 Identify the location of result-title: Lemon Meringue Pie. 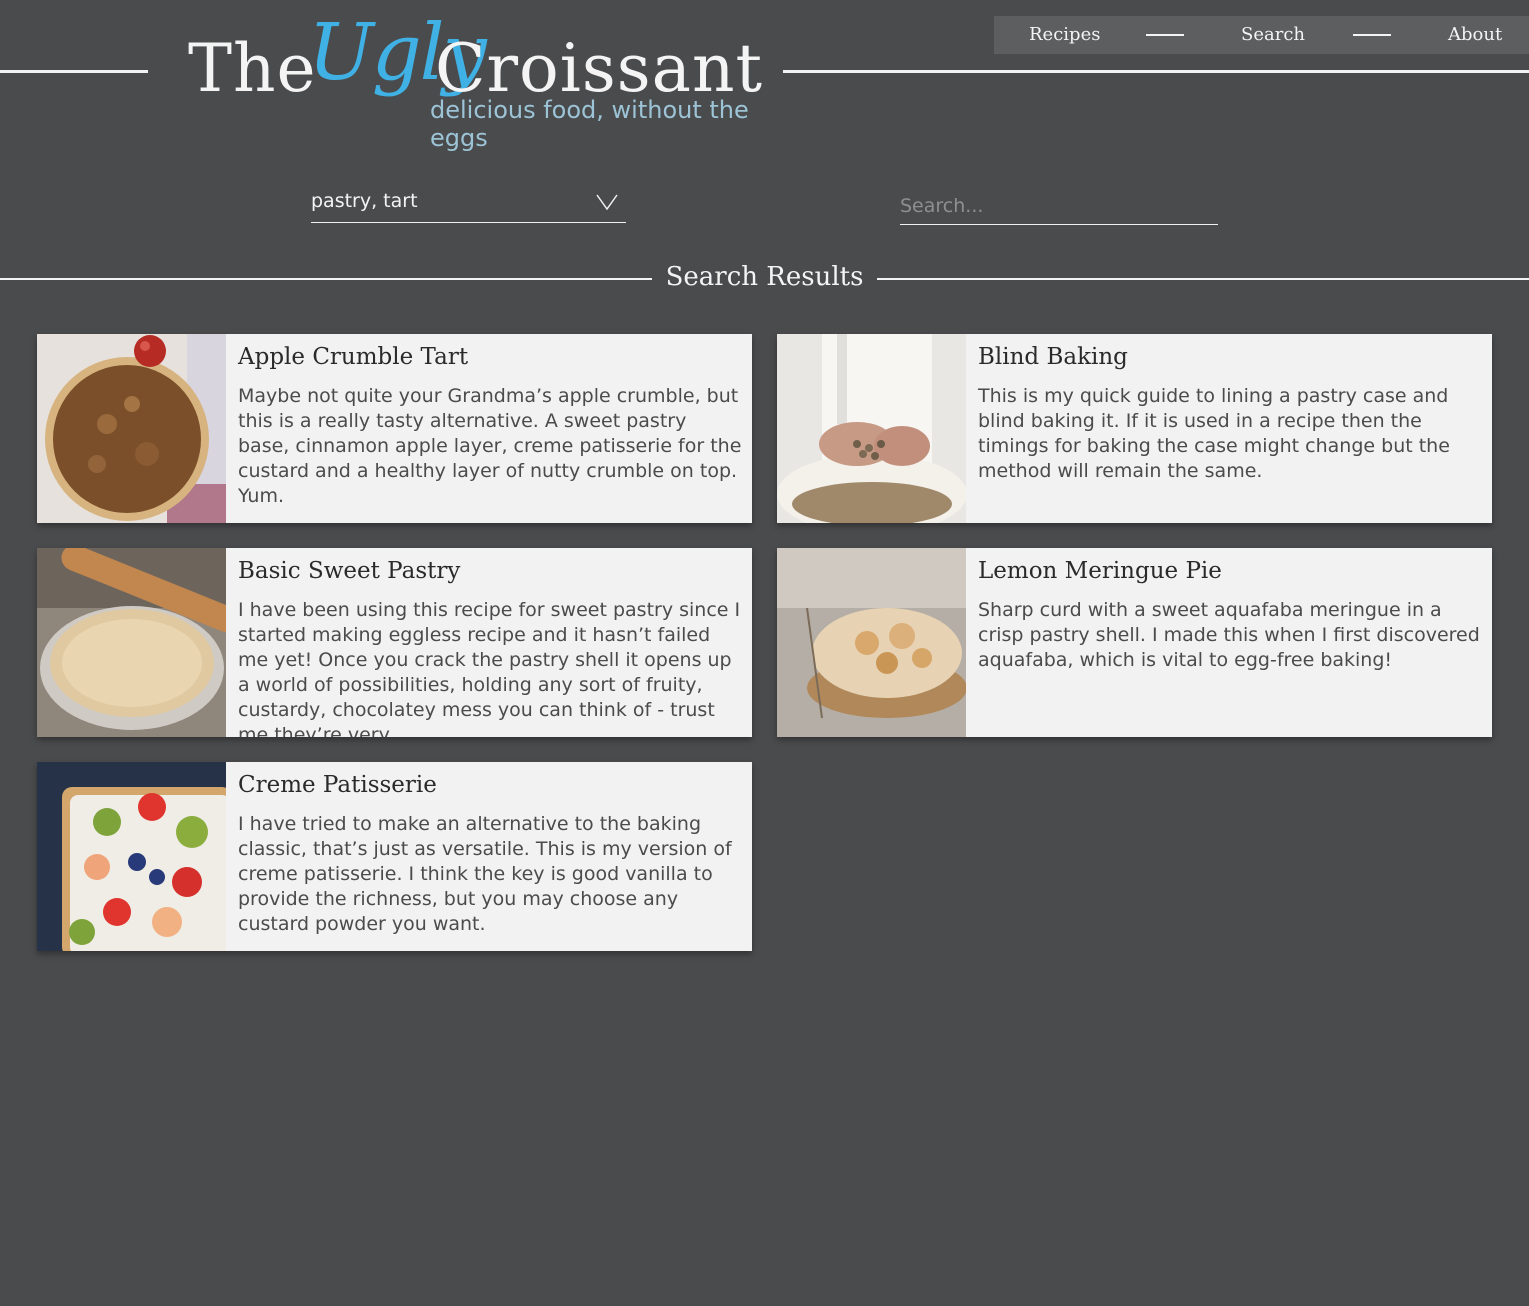
(1100, 571).